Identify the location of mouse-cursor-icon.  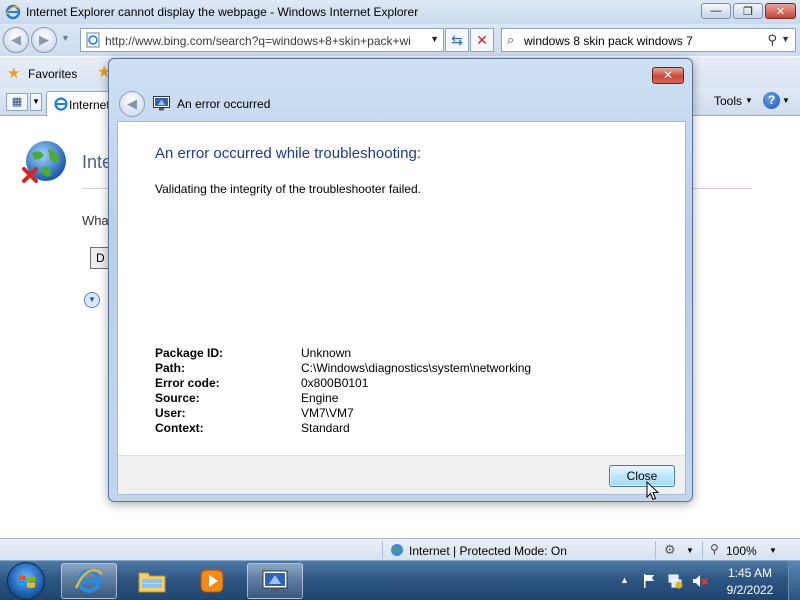
(653, 491).